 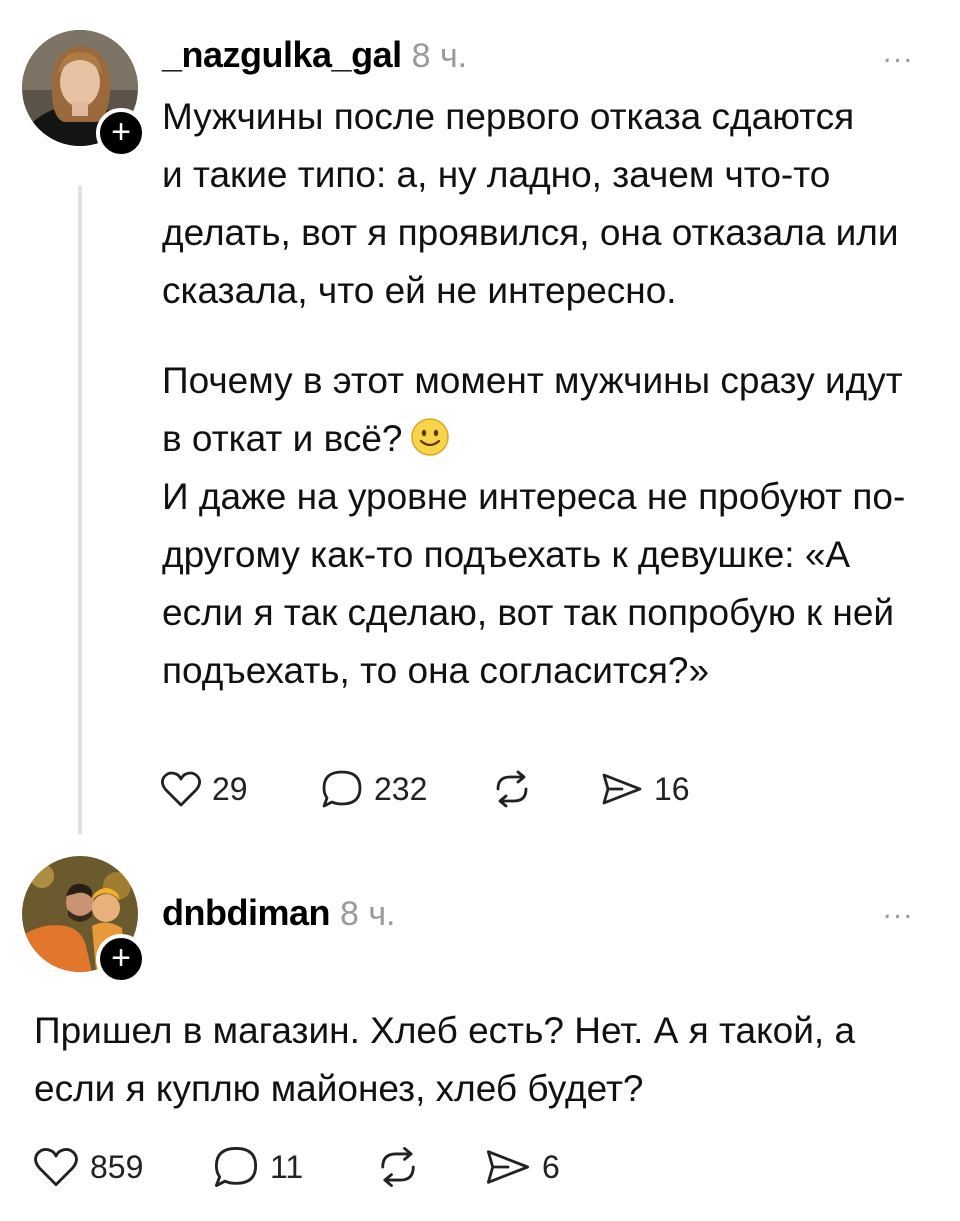 I want to click on post-header: _nazgulka_gal 8 ч., so click(x=314, y=55).